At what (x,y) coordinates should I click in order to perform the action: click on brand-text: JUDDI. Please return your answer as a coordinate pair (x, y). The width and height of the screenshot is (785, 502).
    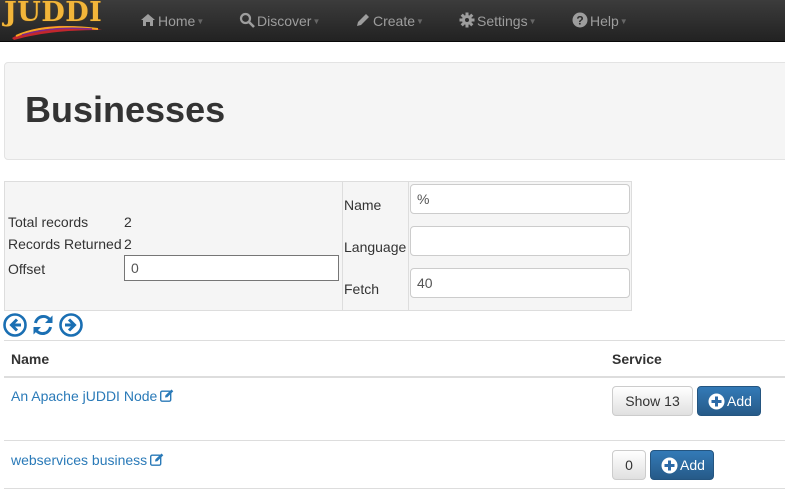
    Looking at the image, I should click on (53, 14).